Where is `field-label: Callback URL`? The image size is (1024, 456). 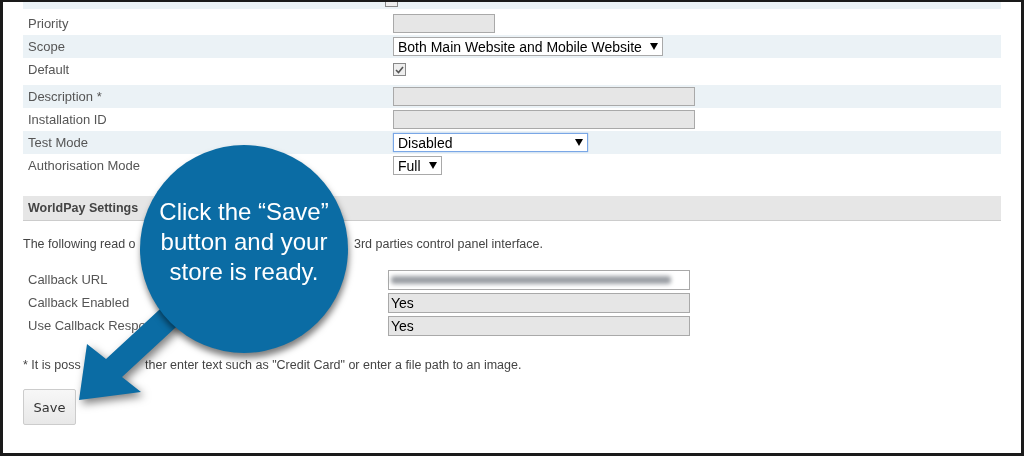 field-label: Callback URL is located at coordinates (68, 279).